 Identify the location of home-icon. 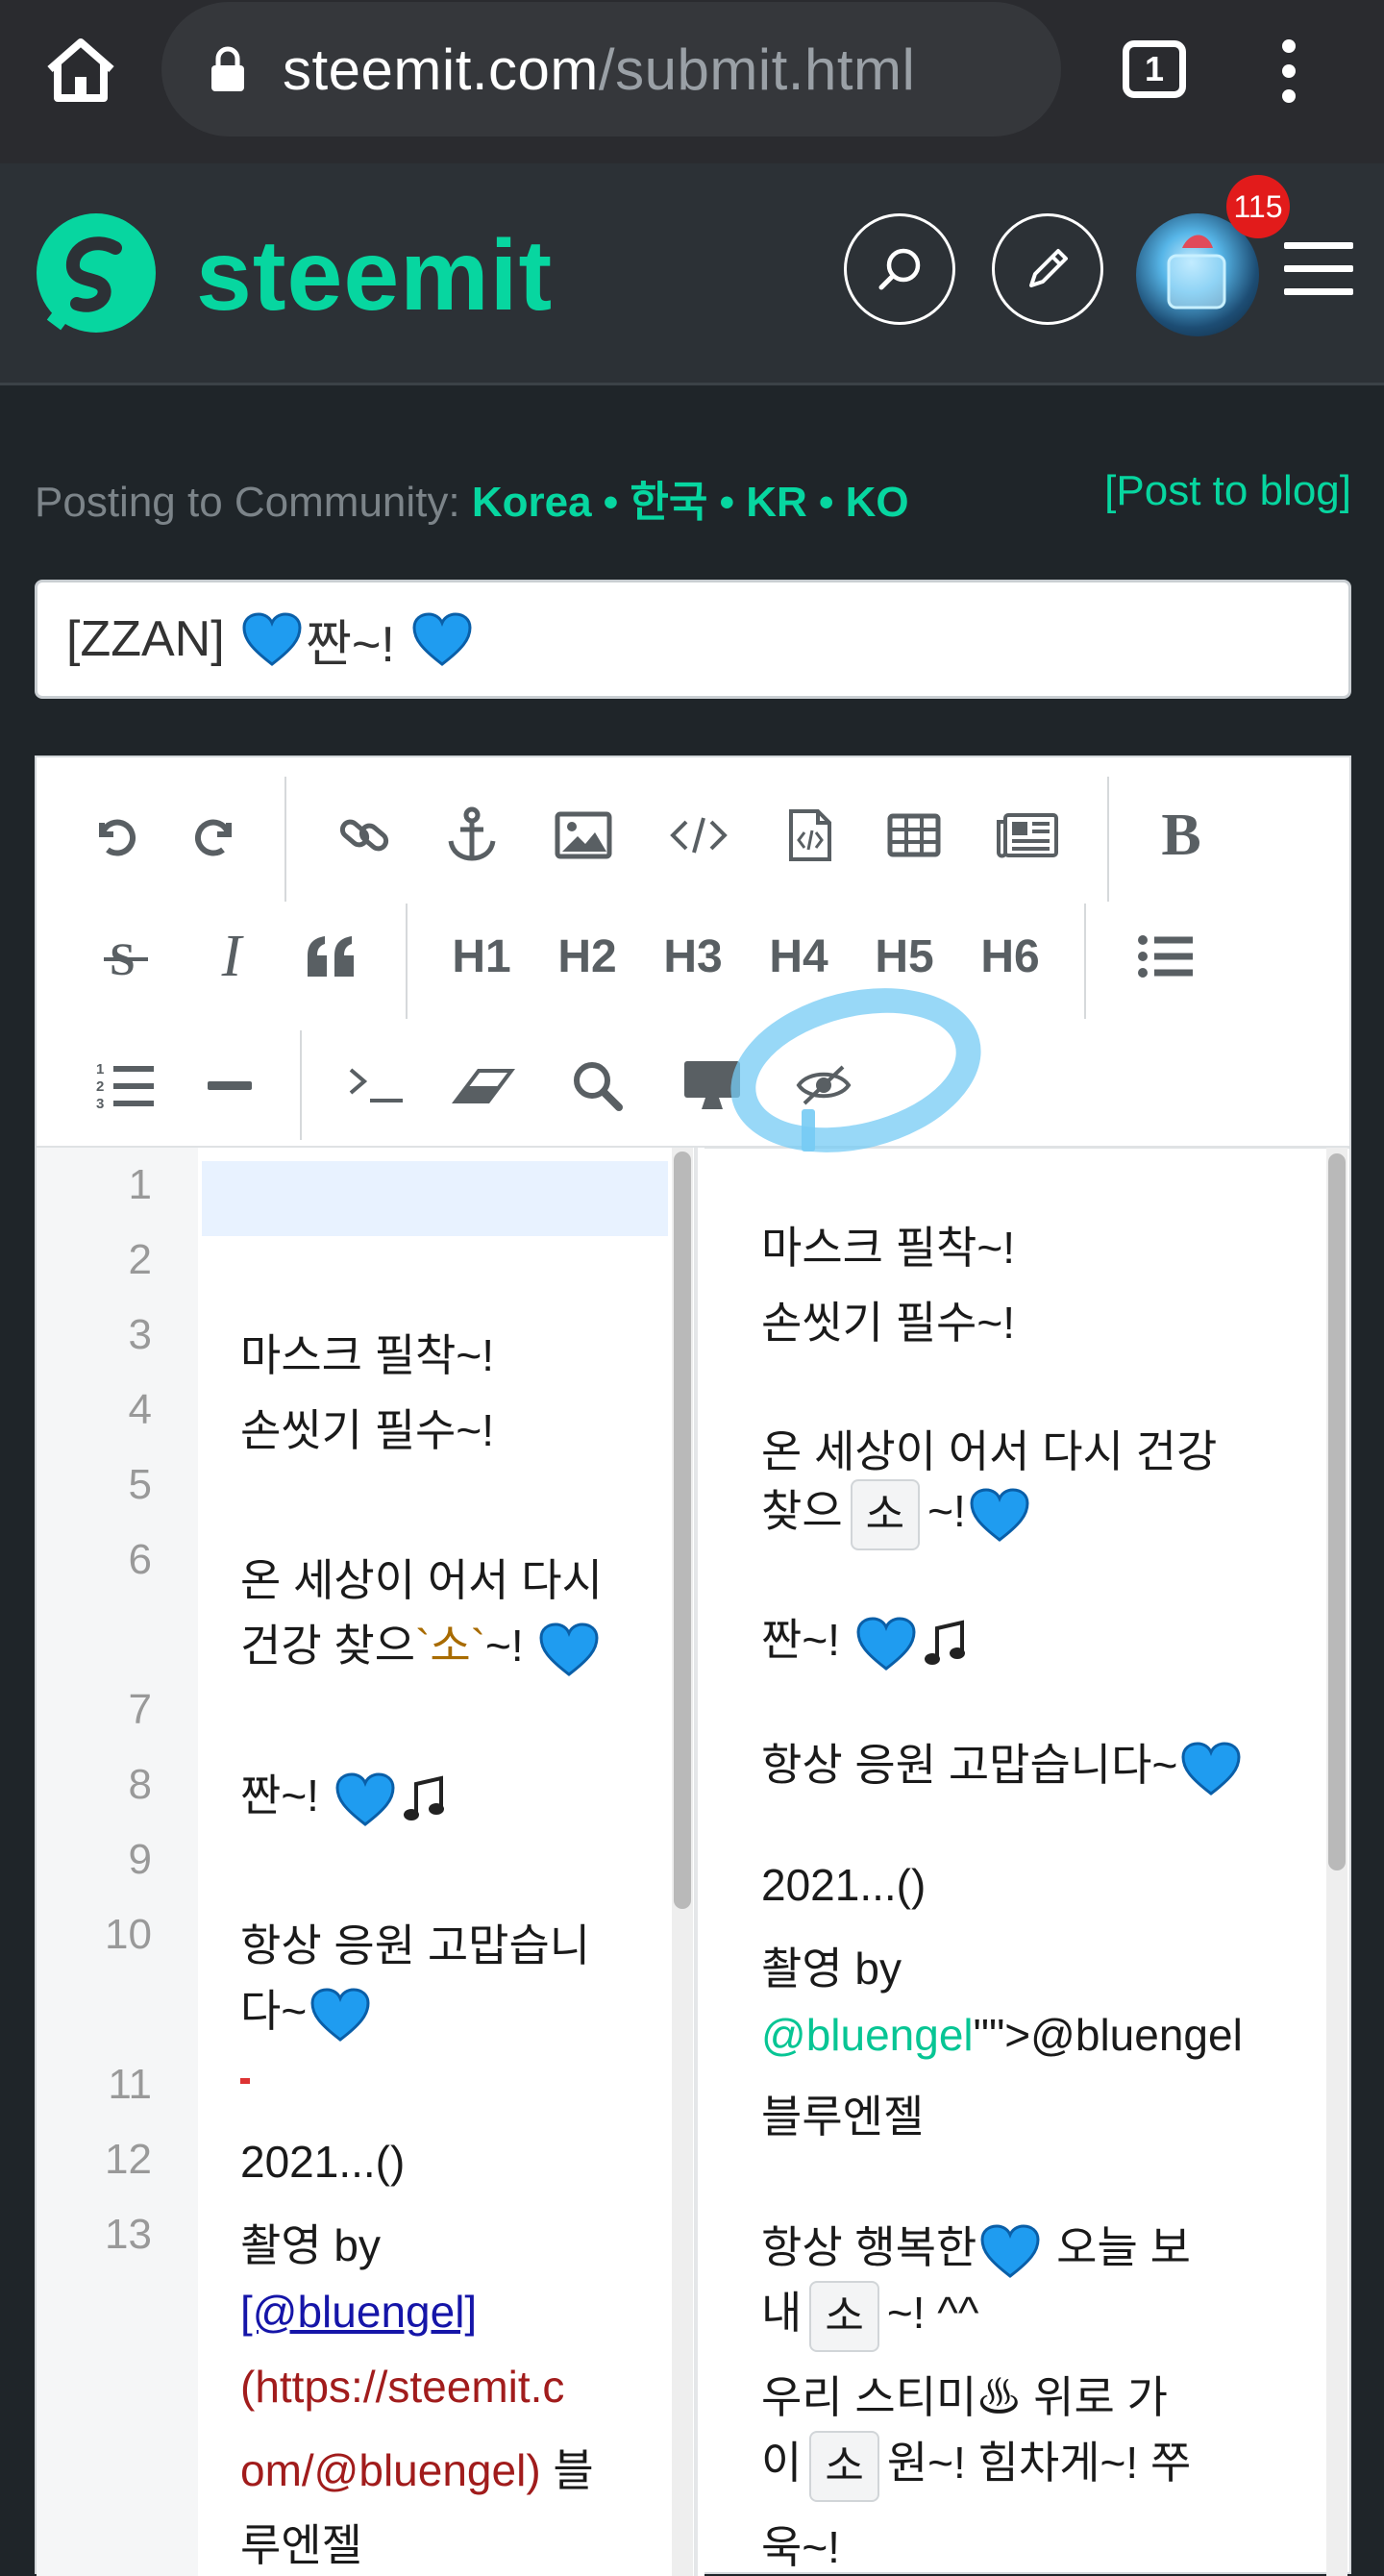
(80, 71).